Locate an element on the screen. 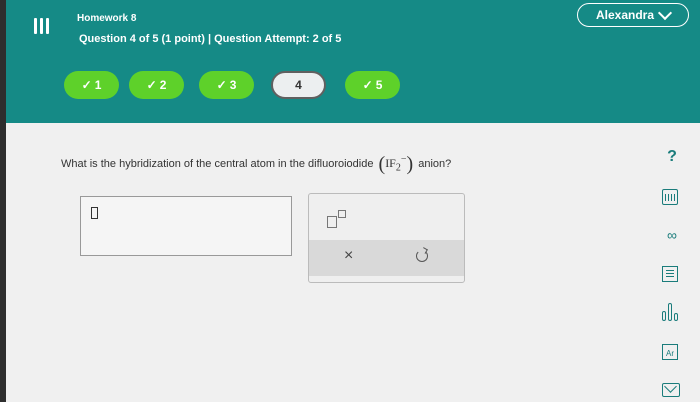 Image resolution: width=700 pixels, height=402 pixels. mail-icon is located at coordinates (671, 390).